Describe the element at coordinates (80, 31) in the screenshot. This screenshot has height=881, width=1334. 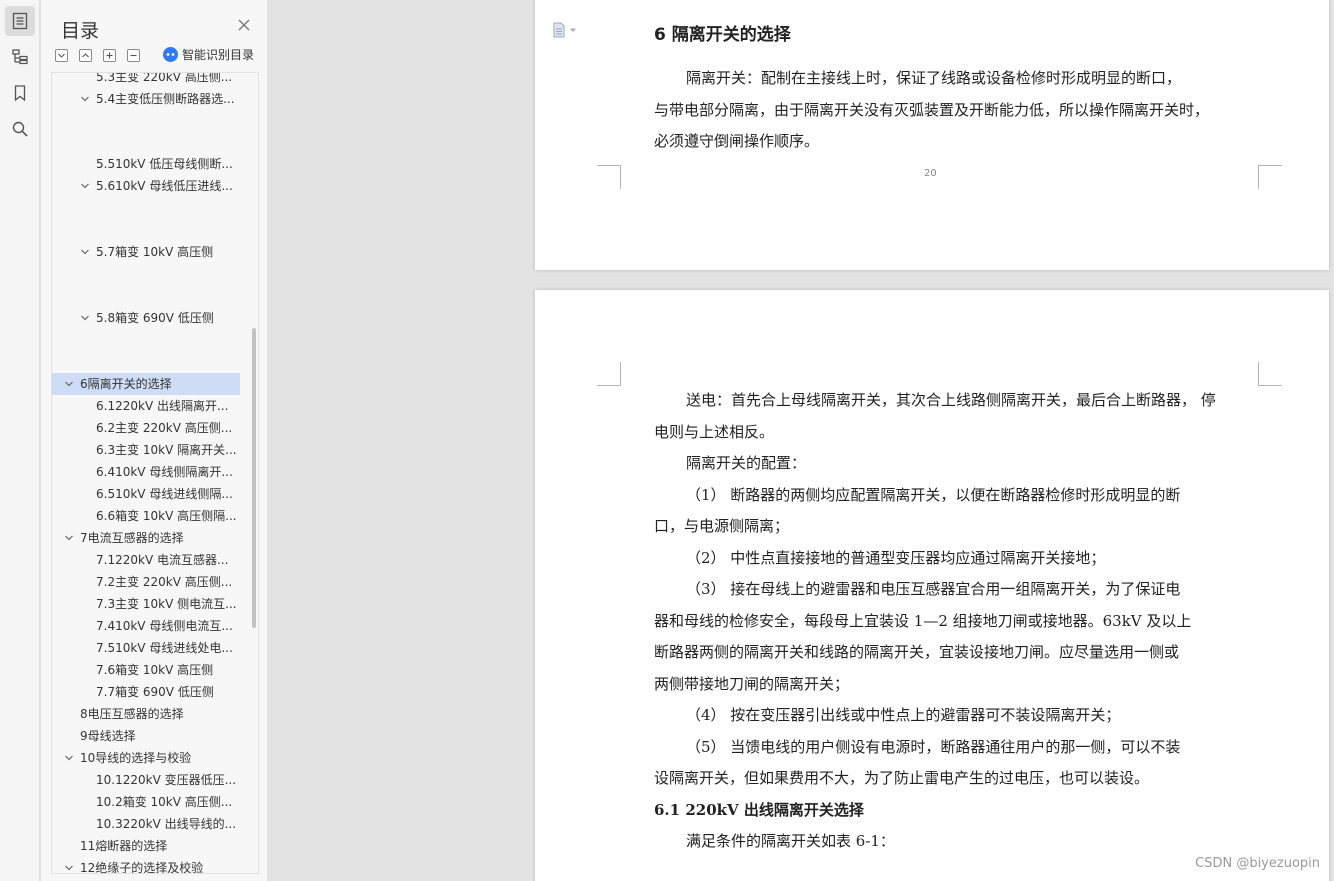
I see `toc-title: 目录` at that location.